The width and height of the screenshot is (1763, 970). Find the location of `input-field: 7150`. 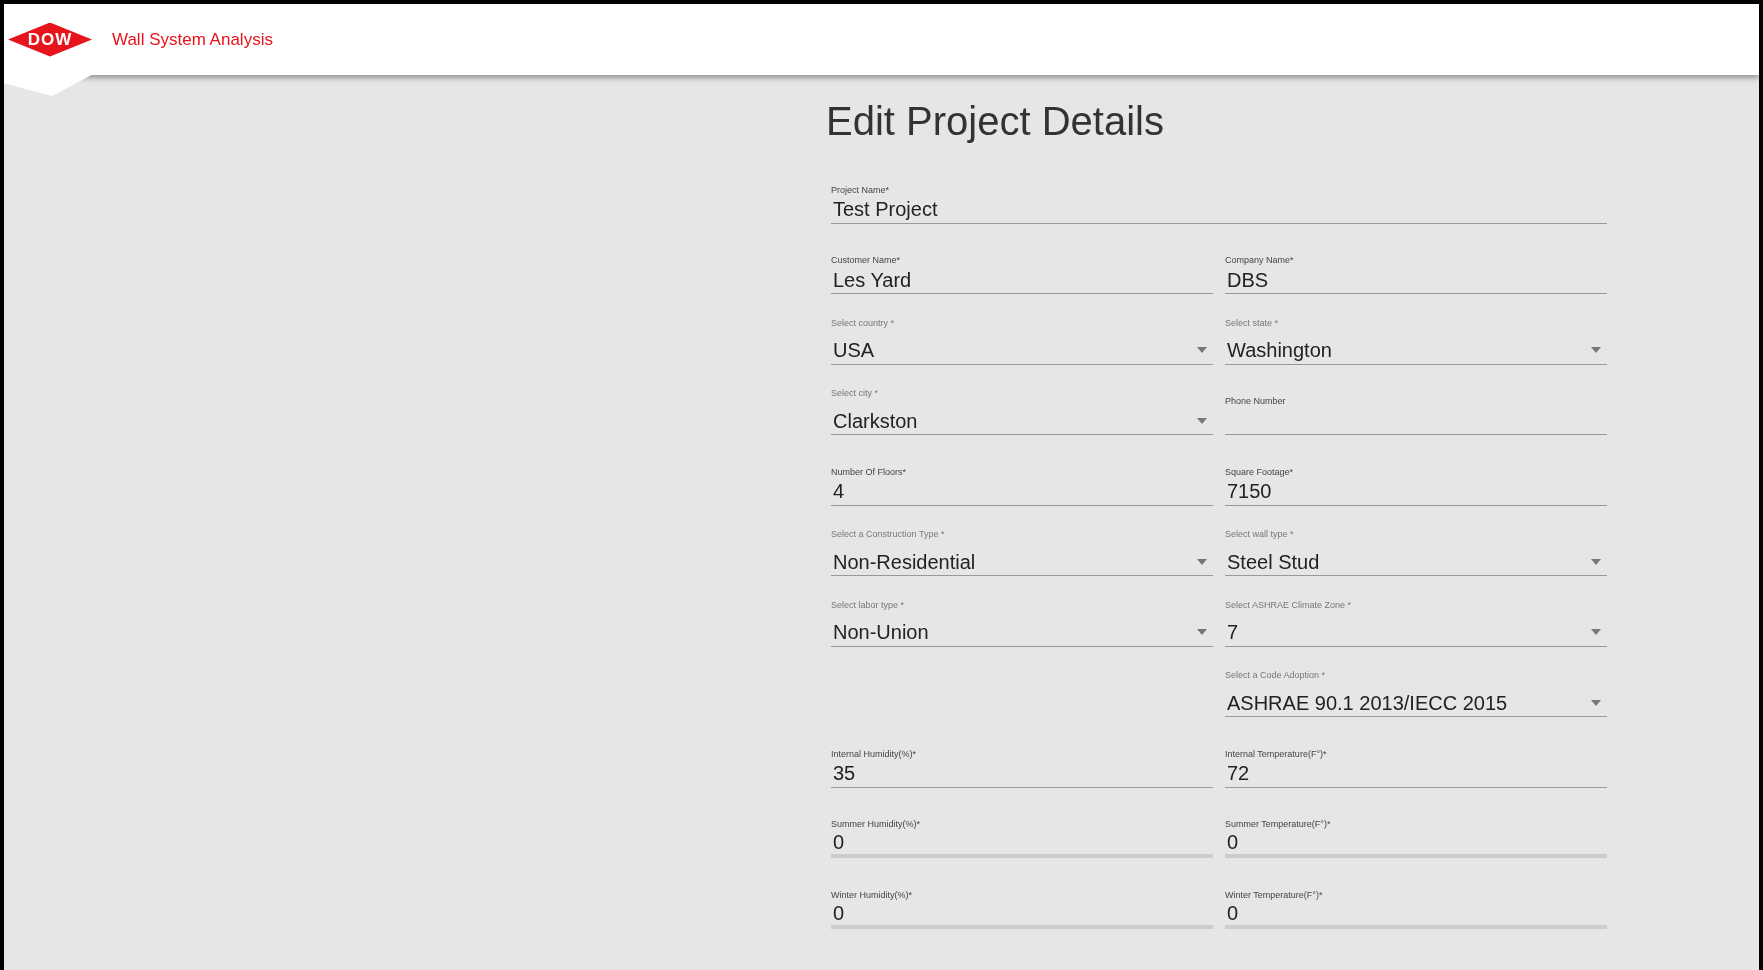

input-field: 7150 is located at coordinates (1416, 491).